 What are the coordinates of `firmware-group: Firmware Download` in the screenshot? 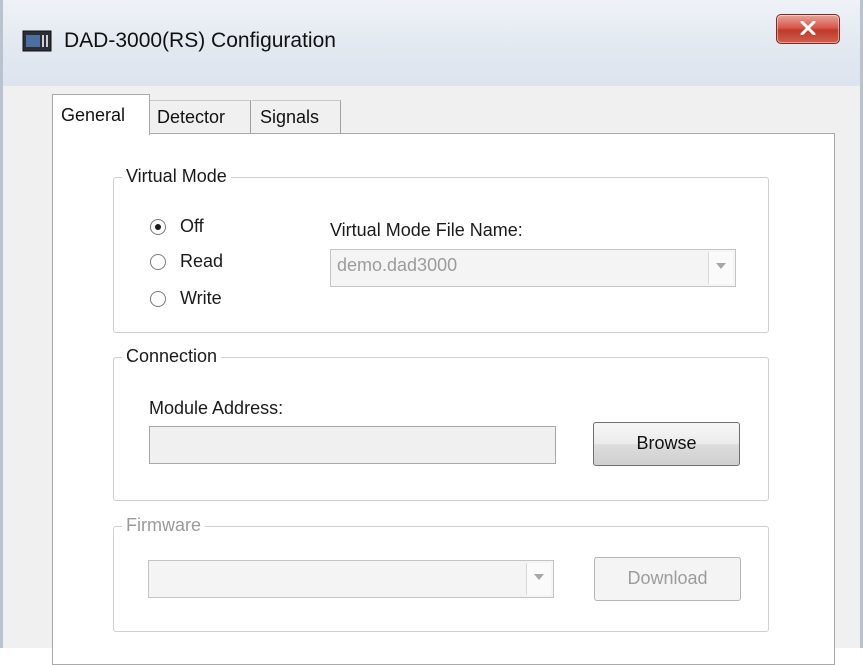 It's located at (441, 573).